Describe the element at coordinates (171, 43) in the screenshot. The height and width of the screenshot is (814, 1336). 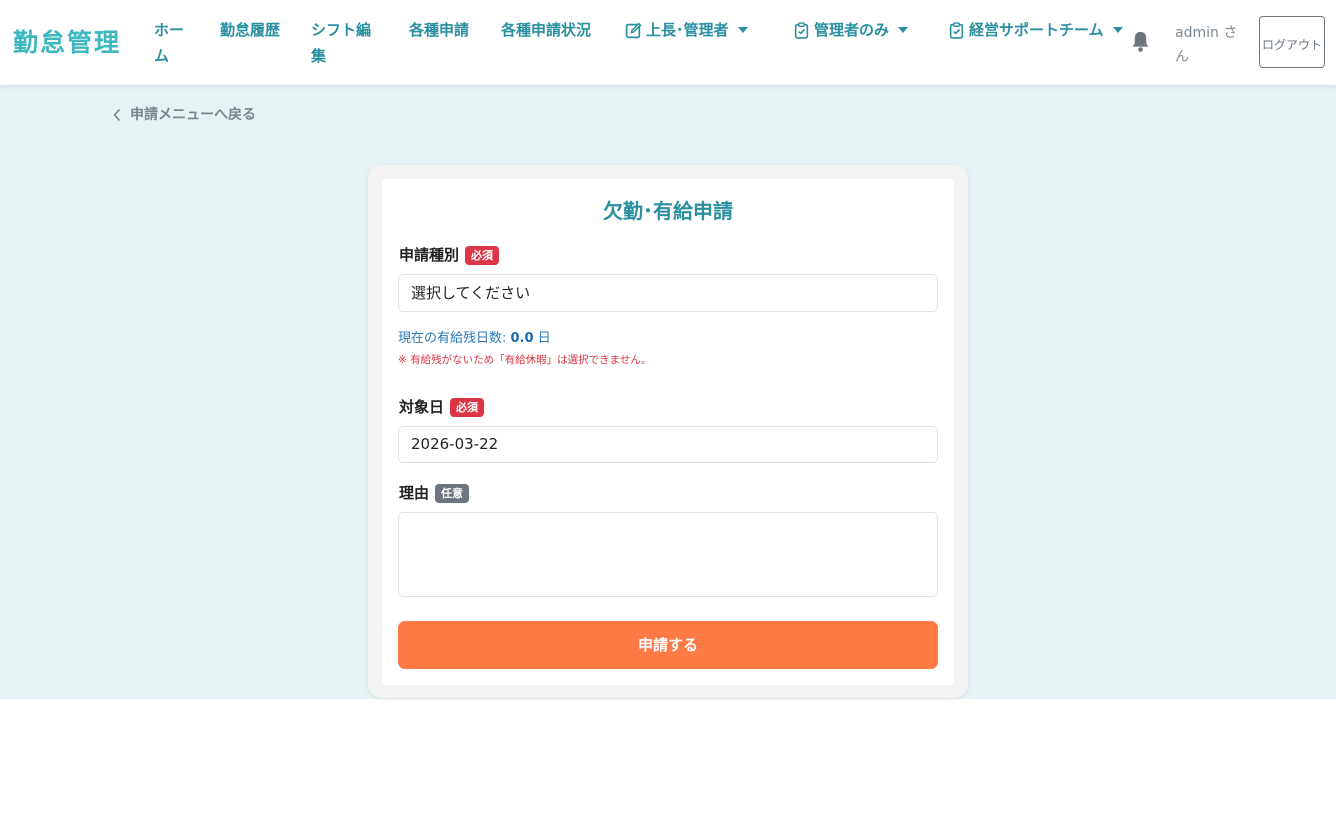
I see `nav-home: ホーム` at that location.